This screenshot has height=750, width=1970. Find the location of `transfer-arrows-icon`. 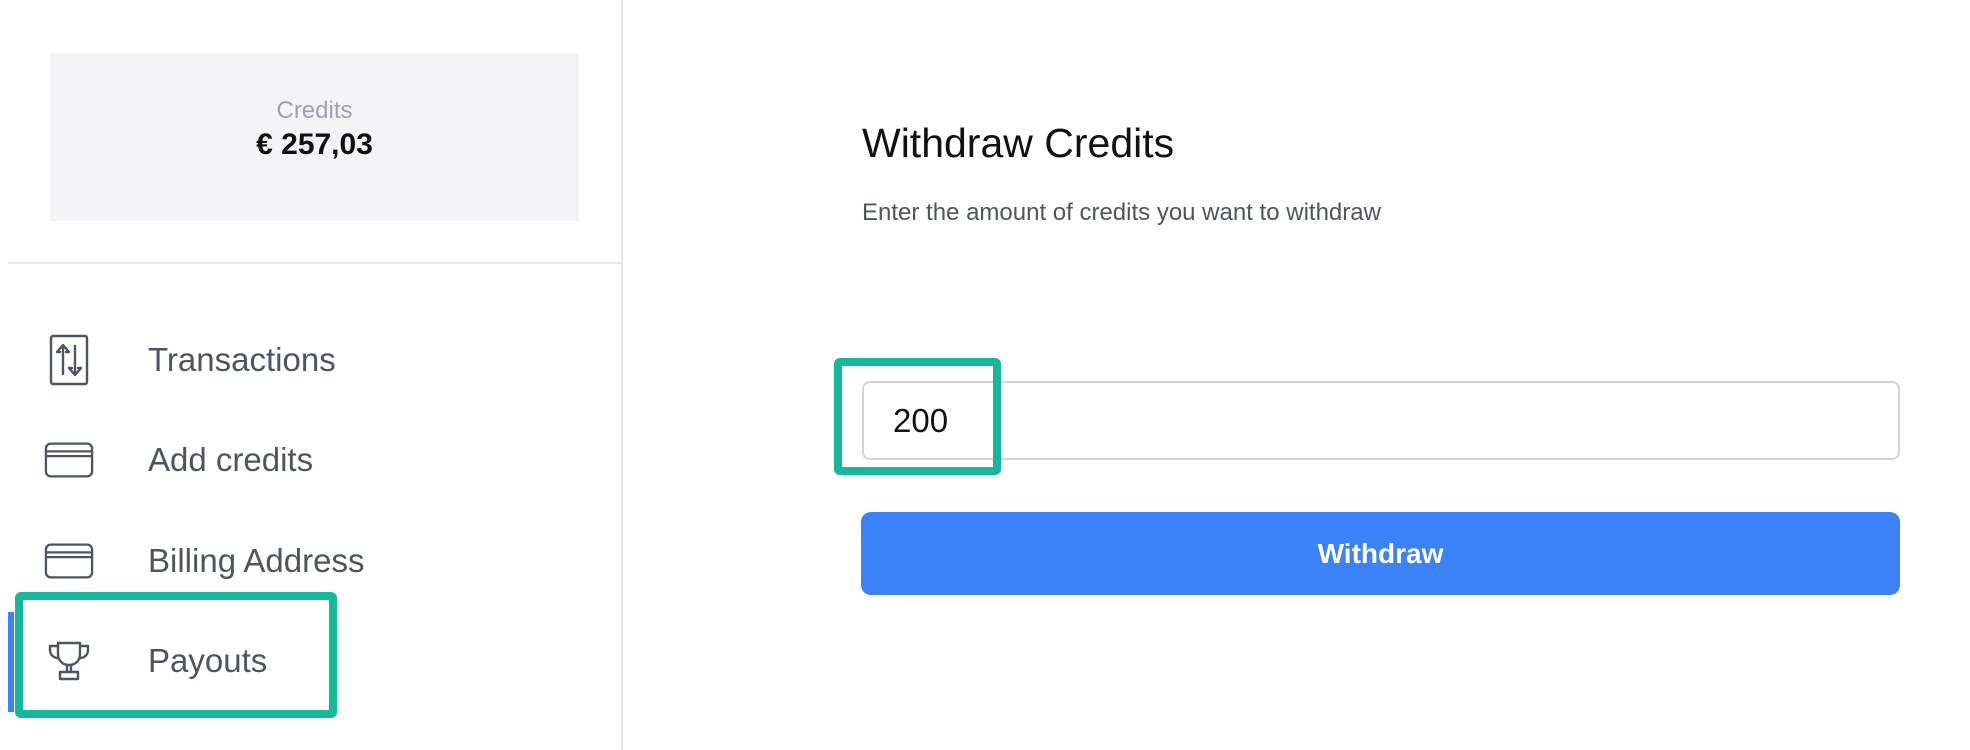

transfer-arrows-icon is located at coordinates (69, 360).